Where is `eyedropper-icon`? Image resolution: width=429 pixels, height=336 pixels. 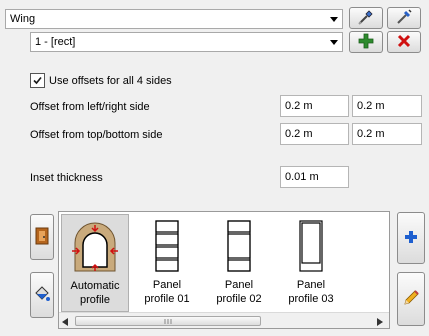
eyedropper-icon is located at coordinates (366, 18).